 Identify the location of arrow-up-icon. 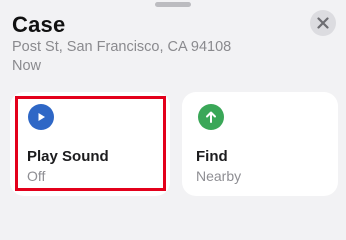
(211, 117).